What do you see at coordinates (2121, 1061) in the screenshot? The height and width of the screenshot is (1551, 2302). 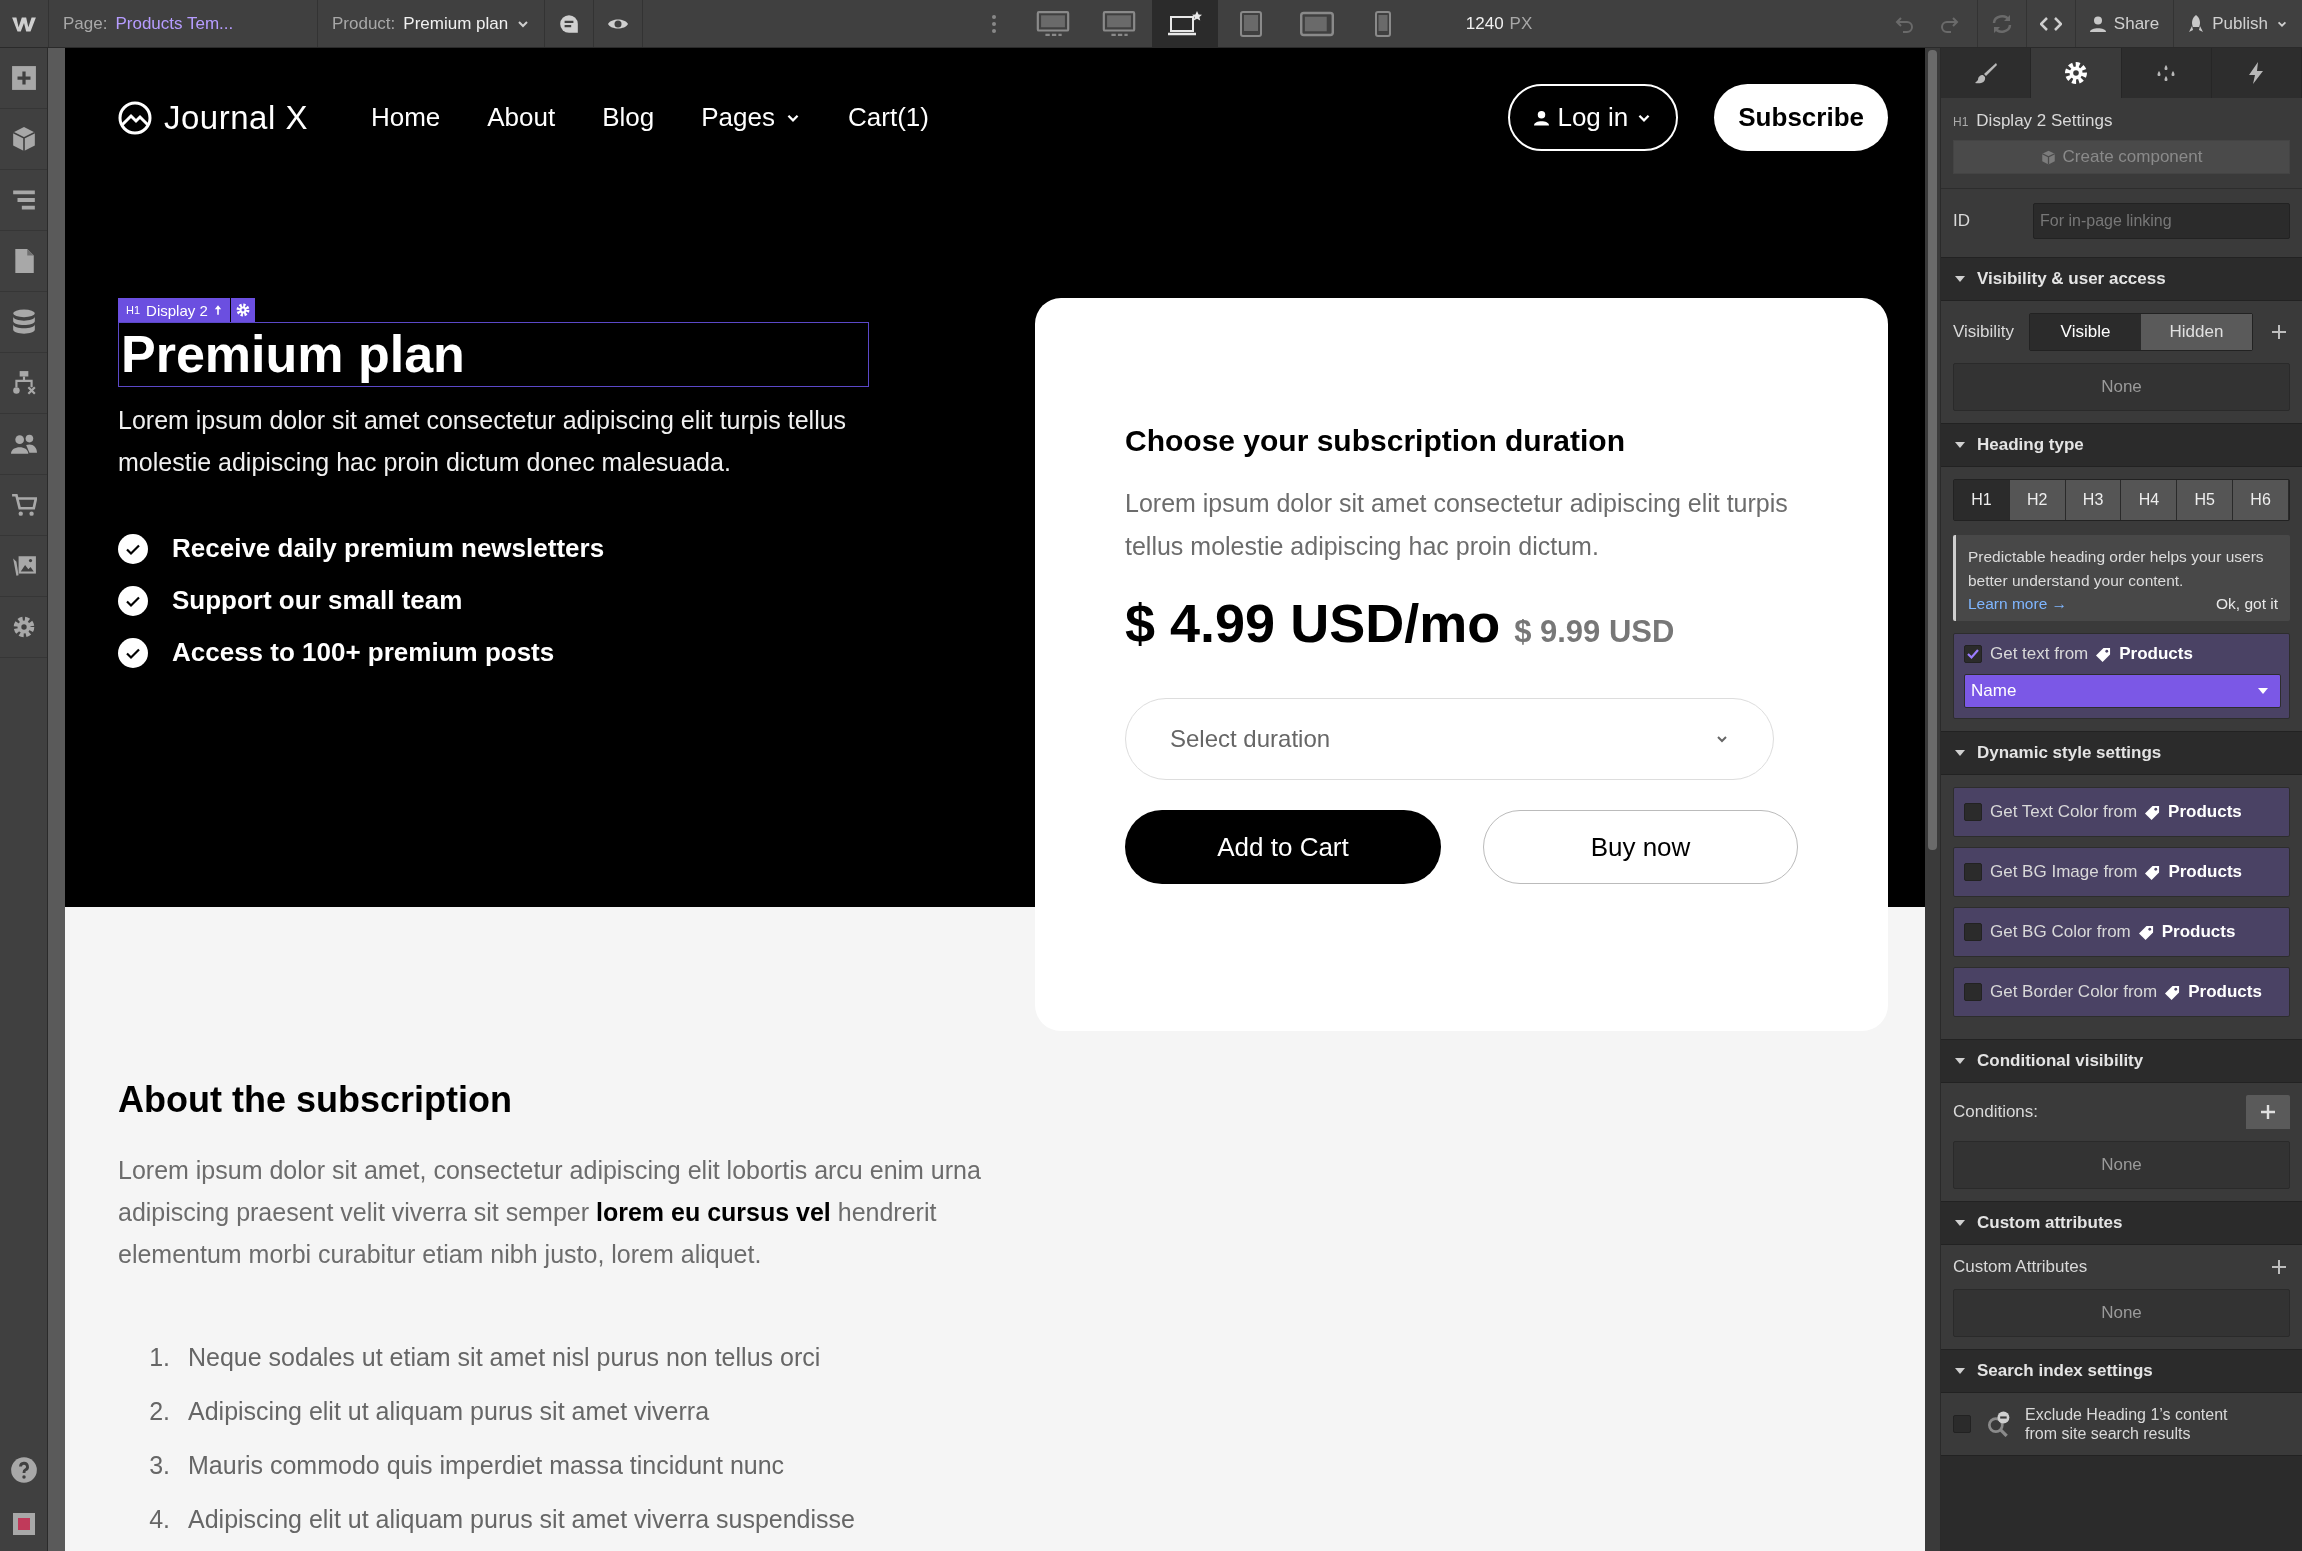 I see `section-header: Conditional visibility` at bounding box center [2121, 1061].